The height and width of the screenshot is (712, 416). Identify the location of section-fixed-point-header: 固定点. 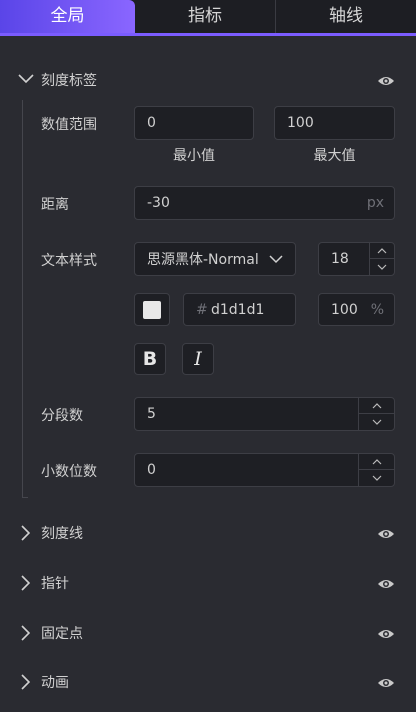
(208, 633).